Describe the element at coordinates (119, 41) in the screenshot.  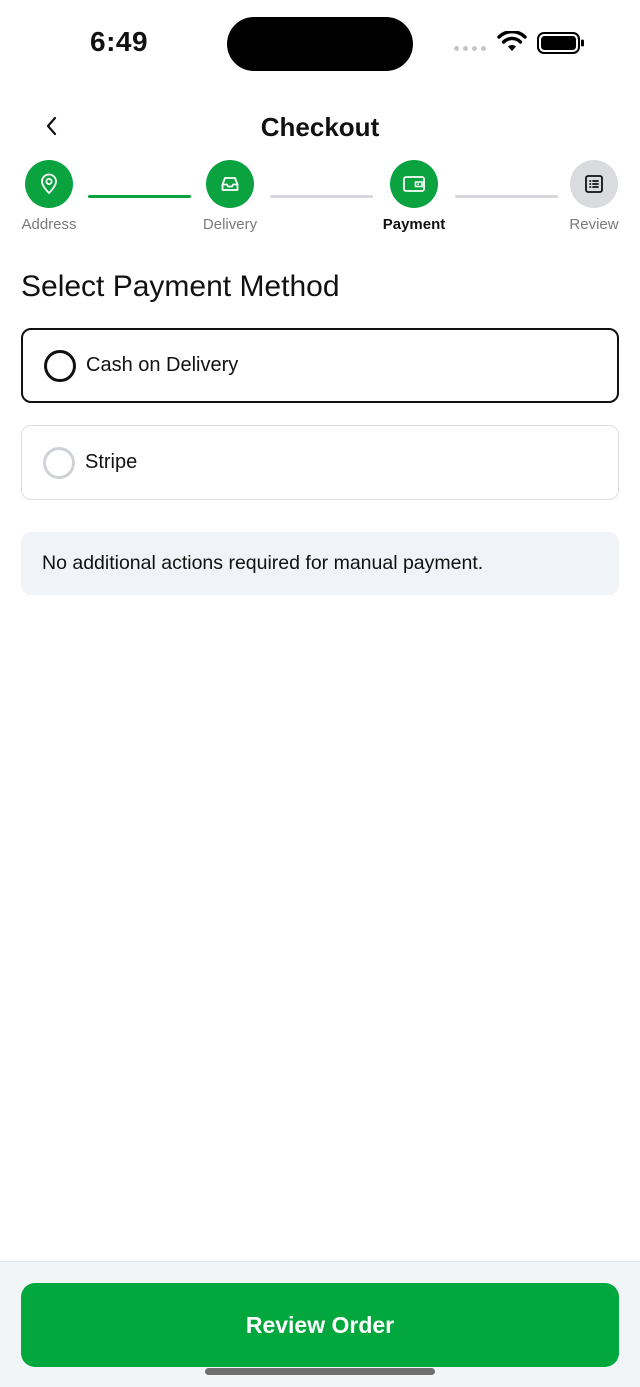
I see `status-time: 6:49` at that location.